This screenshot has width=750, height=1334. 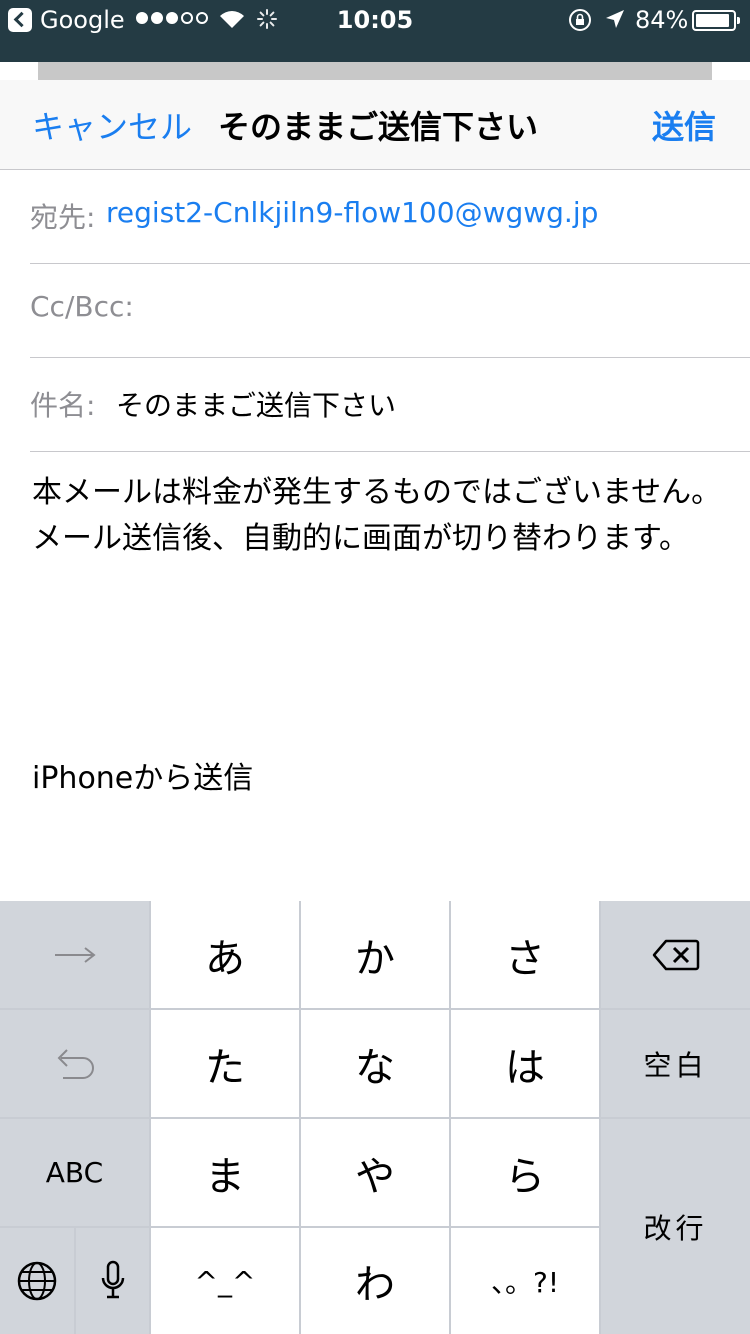 I want to click on key-label: あ, so click(x=225, y=958).